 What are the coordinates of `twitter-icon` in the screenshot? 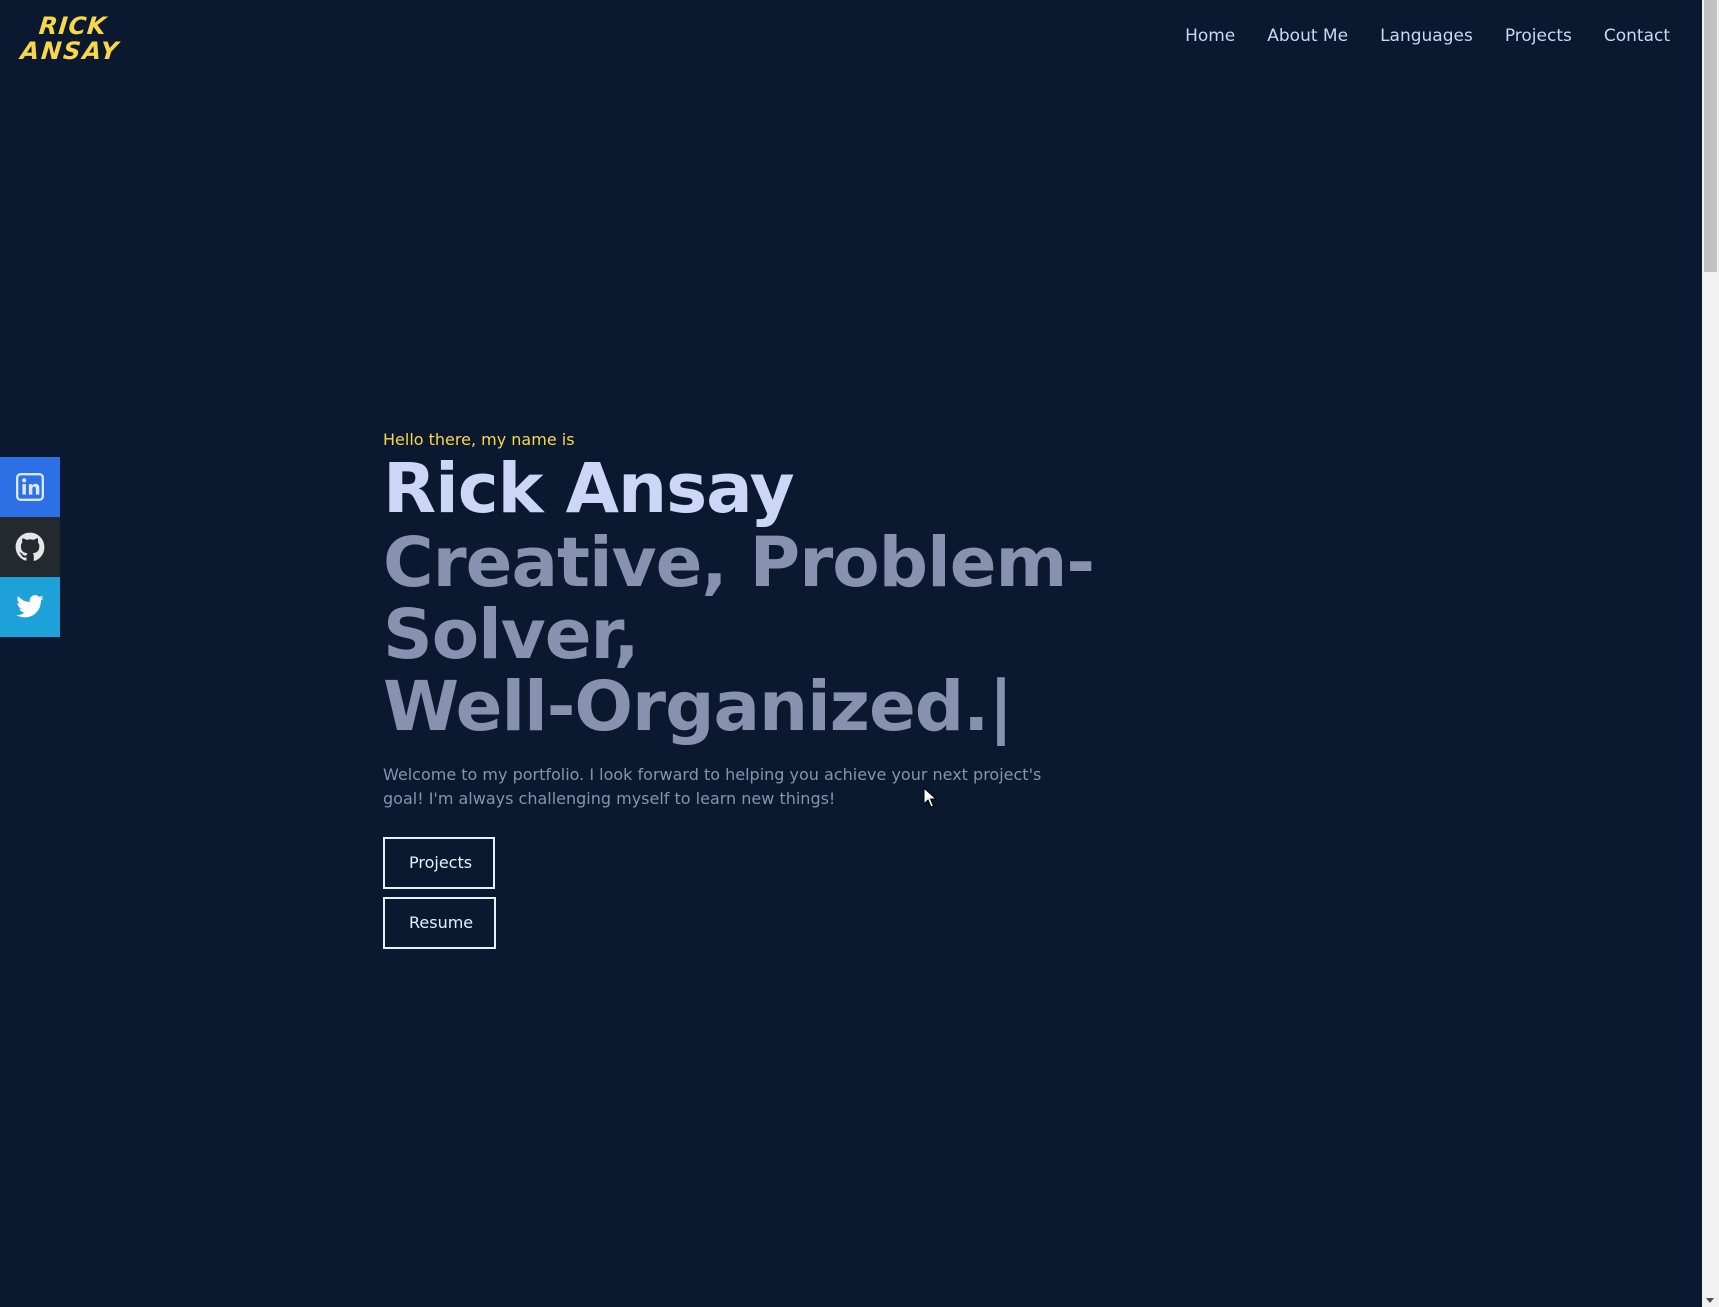 It's located at (30, 606).